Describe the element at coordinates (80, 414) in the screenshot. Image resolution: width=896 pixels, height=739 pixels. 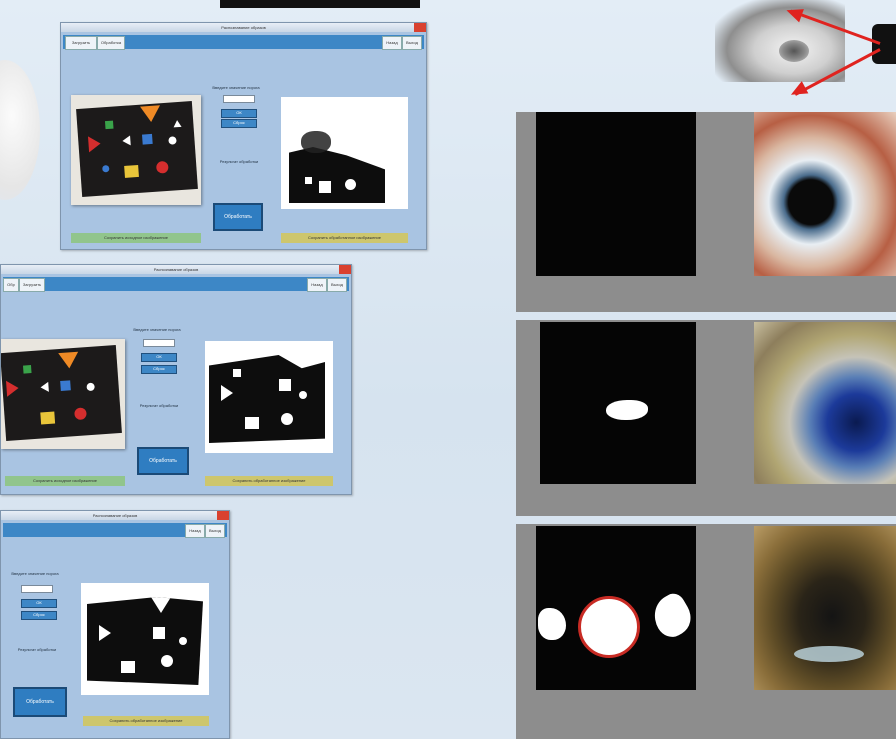
I see `red-circle` at that location.